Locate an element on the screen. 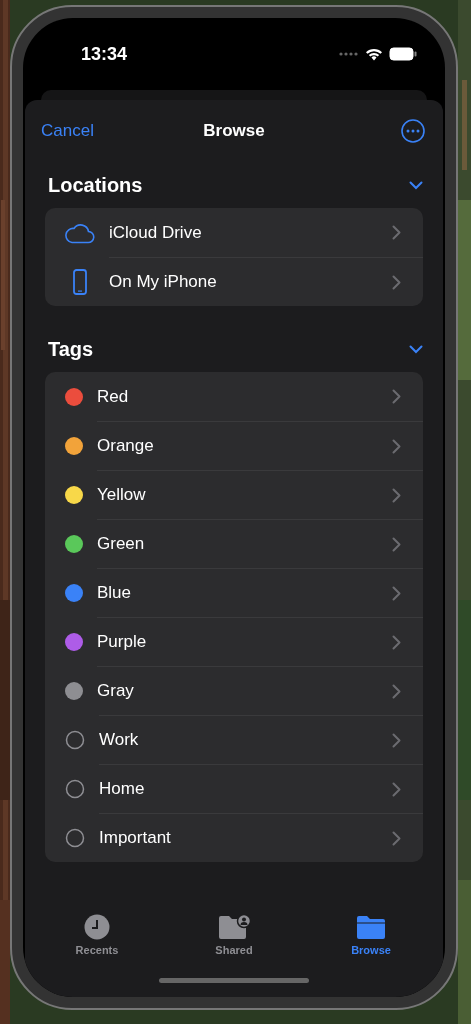  status-time: 13:34 is located at coordinates (104, 54).